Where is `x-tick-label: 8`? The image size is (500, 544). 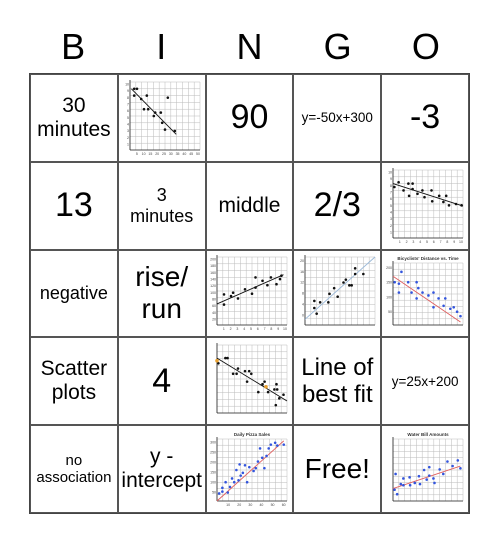 x-tick-label: 8 is located at coordinates (447, 242).